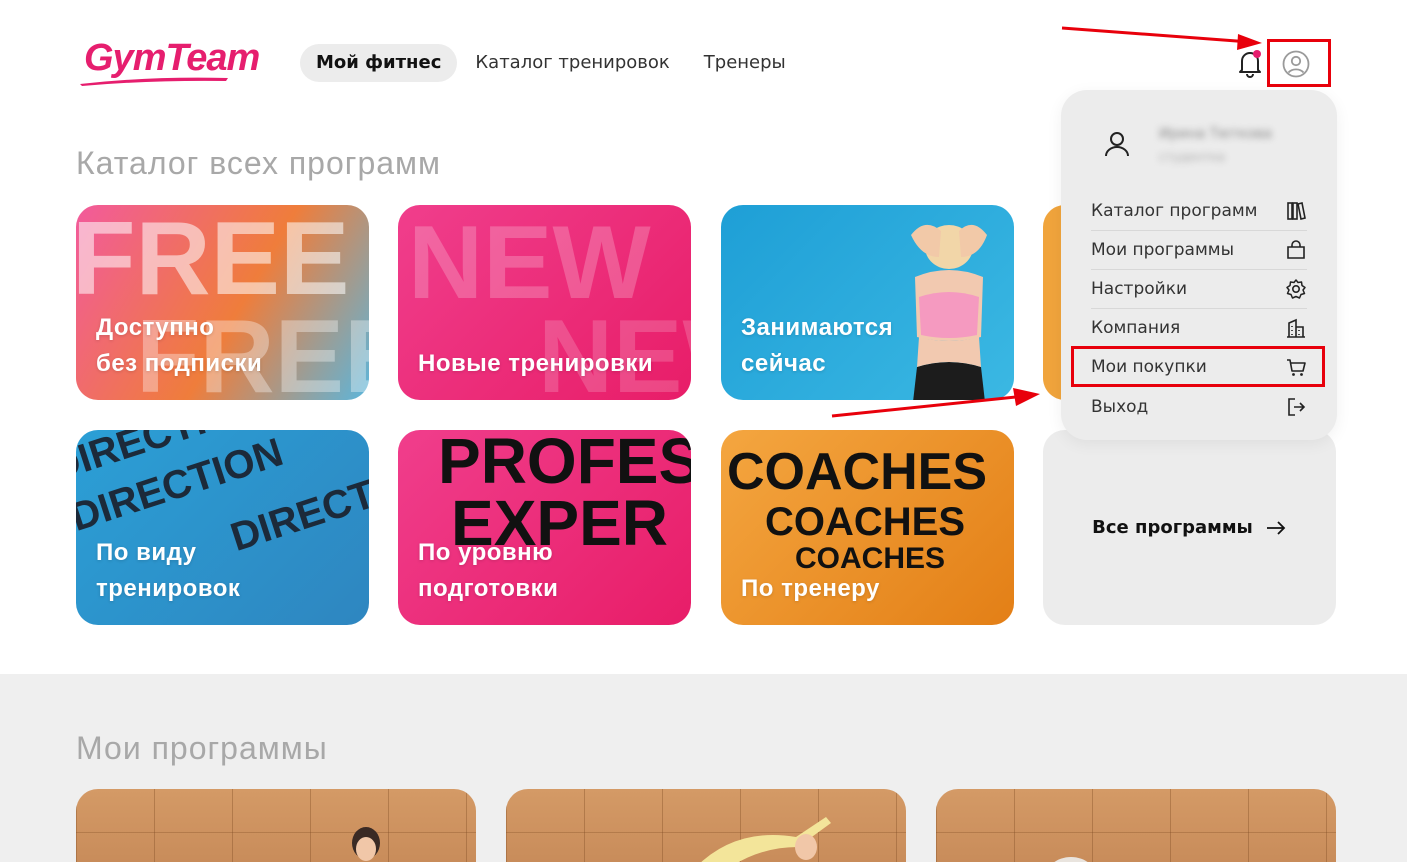 This screenshot has height=862, width=1407. What do you see at coordinates (259, 163) in the screenshot?
I see `catalog-title: Каталог всех программ` at bounding box center [259, 163].